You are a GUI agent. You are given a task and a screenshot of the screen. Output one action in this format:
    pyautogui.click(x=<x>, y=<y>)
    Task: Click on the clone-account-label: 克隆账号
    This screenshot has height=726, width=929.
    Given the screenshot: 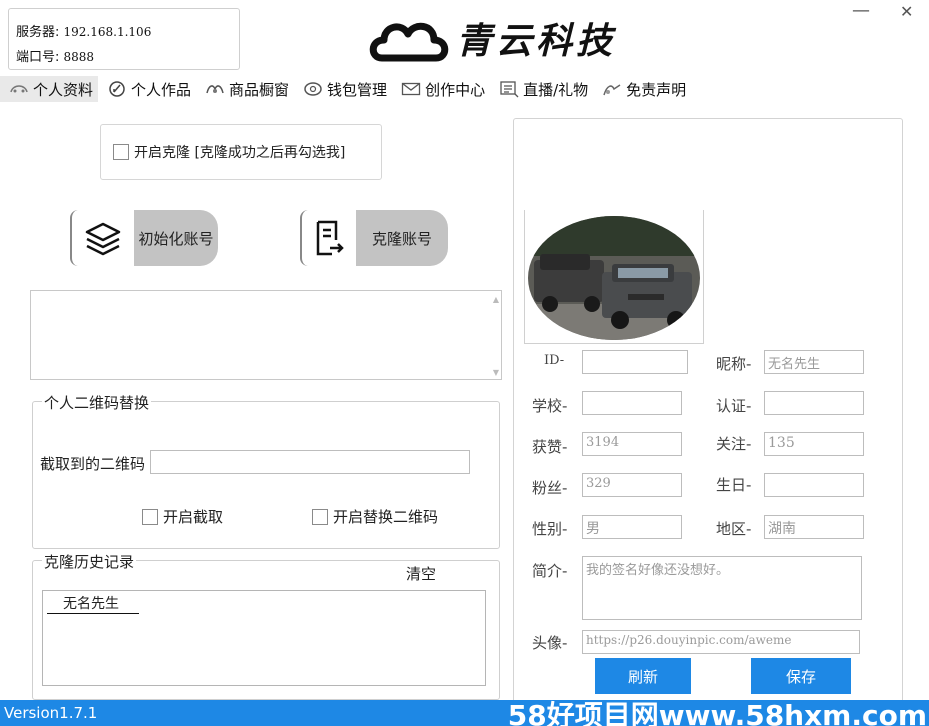 What is the action you would take?
    pyautogui.click(x=402, y=238)
    